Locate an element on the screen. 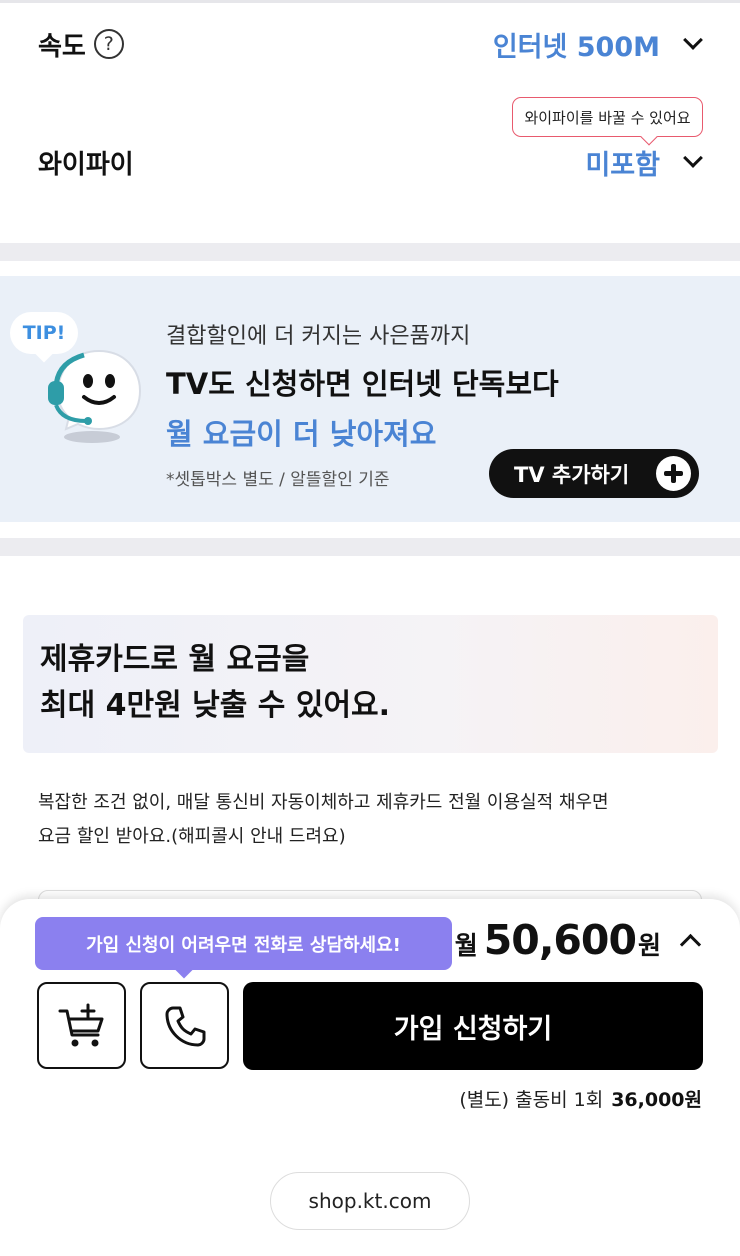 This screenshot has height=1256, width=740. card-promo-line1: 제휴카드로 월 요금을 is located at coordinates (175, 659).